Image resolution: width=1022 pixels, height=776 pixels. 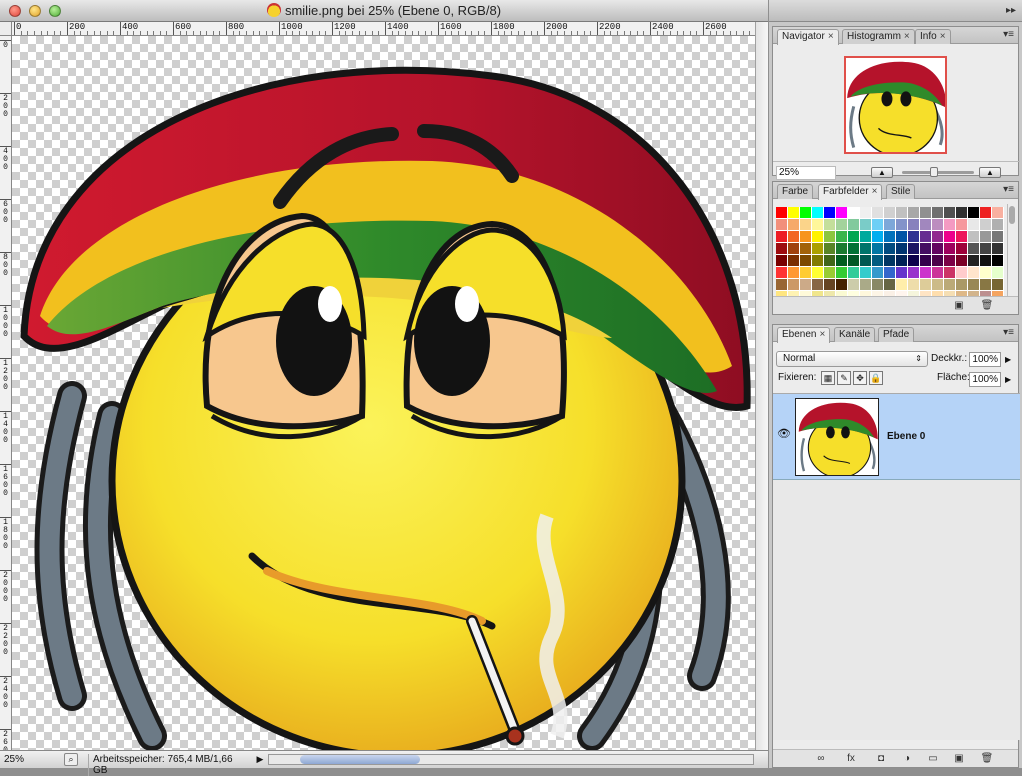 I want to click on opacity-input: 100%, so click(x=985, y=359).